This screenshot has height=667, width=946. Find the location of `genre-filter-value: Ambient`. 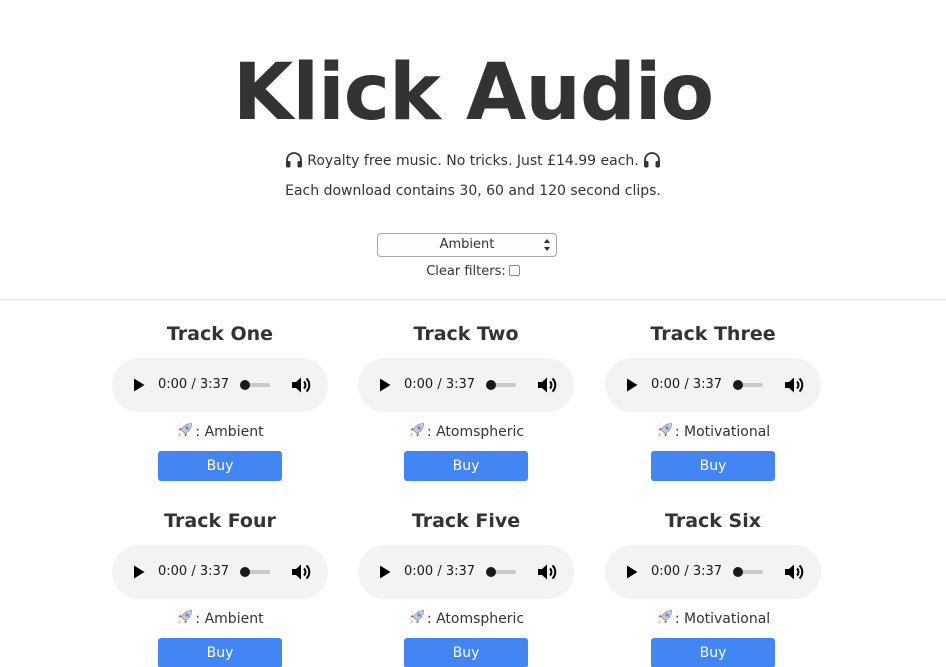

genre-filter-value: Ambient is located at coordinates (467, 244).